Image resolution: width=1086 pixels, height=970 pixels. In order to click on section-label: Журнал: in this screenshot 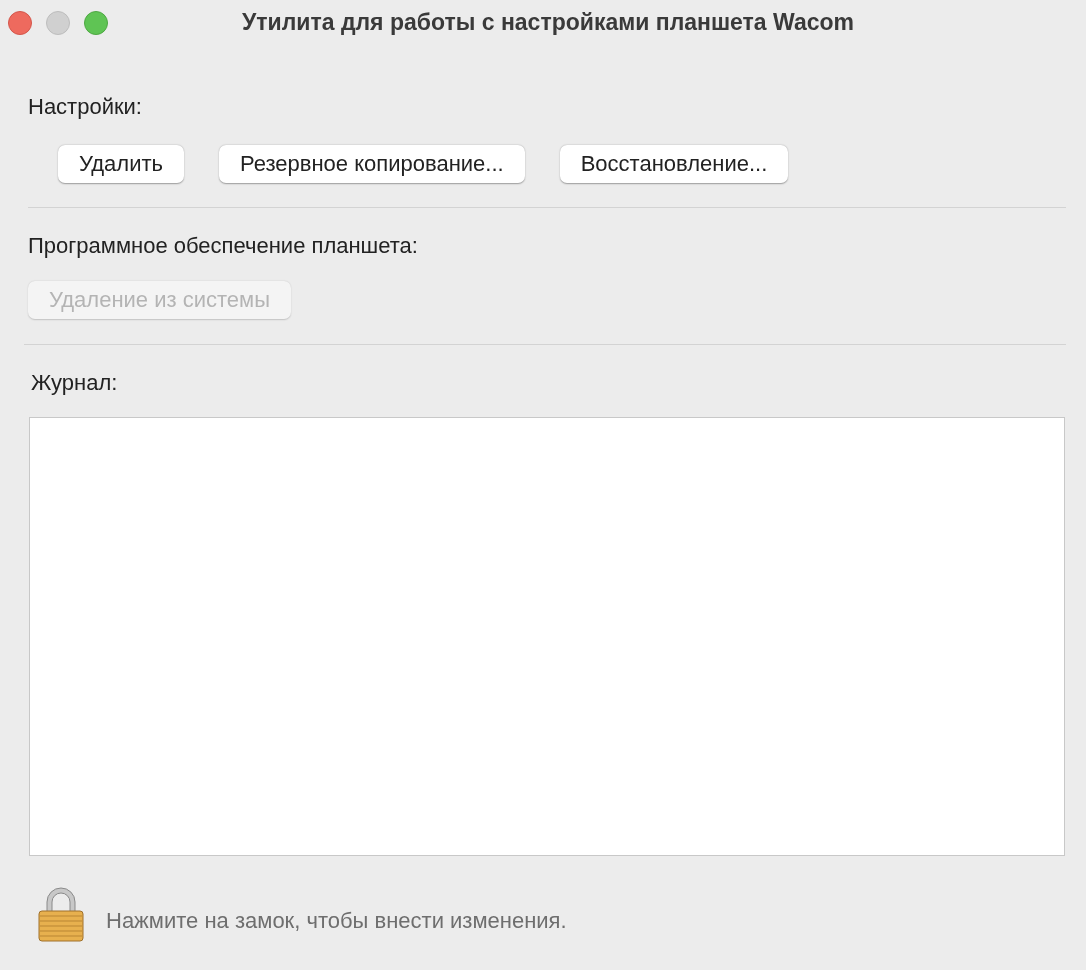, I will do `click(74, 383)`.